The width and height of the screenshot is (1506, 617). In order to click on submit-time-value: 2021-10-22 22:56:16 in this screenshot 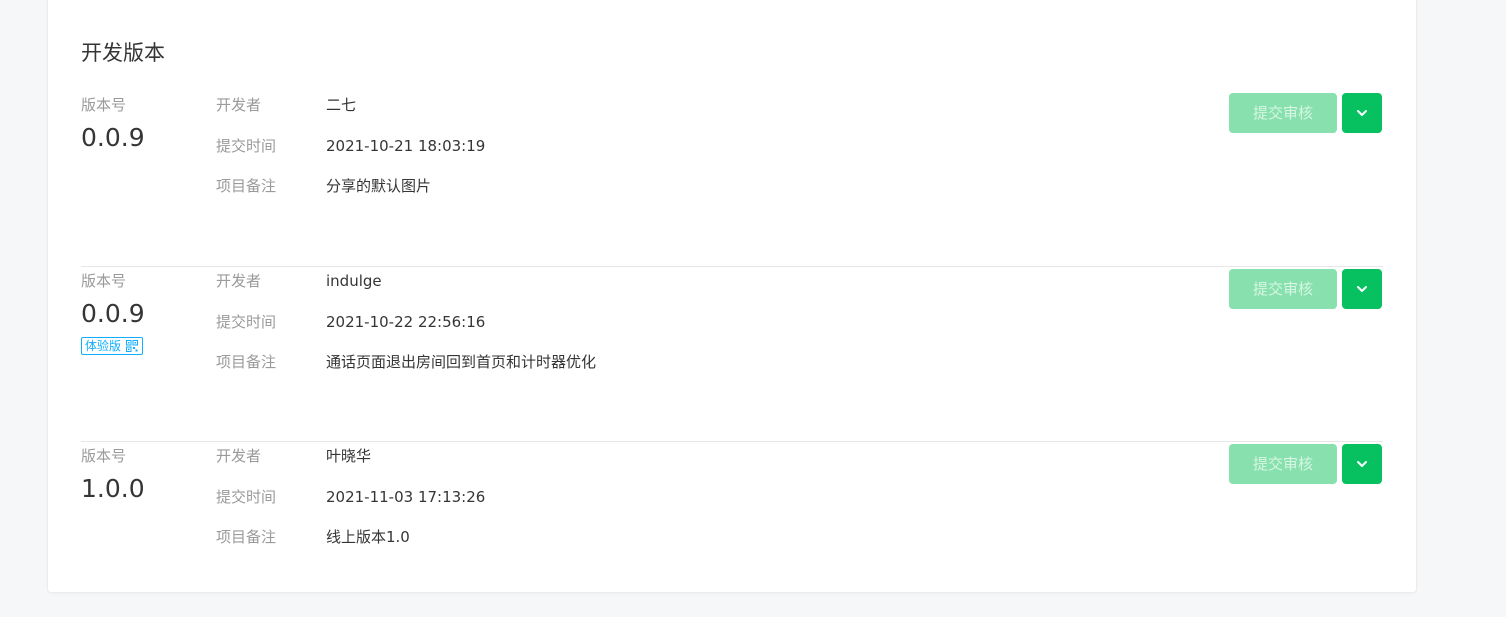, I will do `click(406, 322)`.